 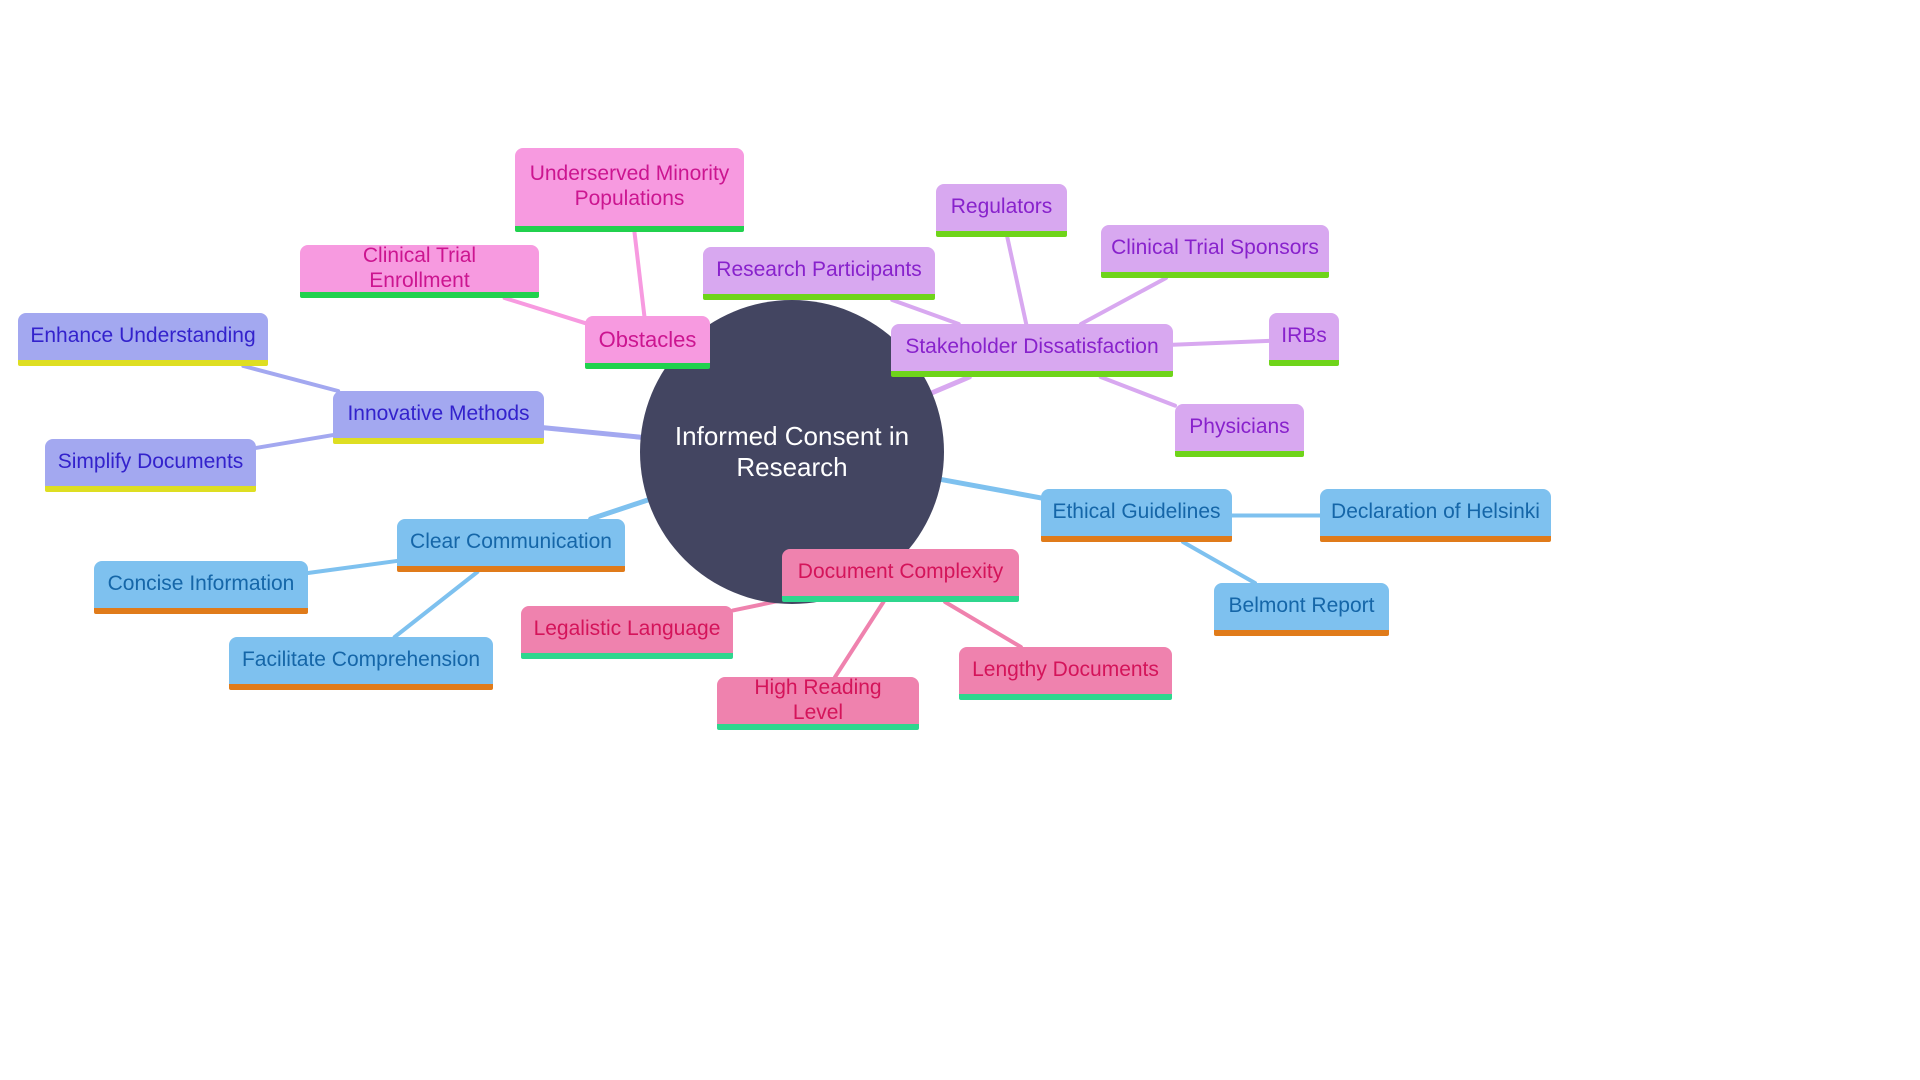 I want to click on mindmap-node-label: Lengthy Documents, so click(x=1065, y=670).